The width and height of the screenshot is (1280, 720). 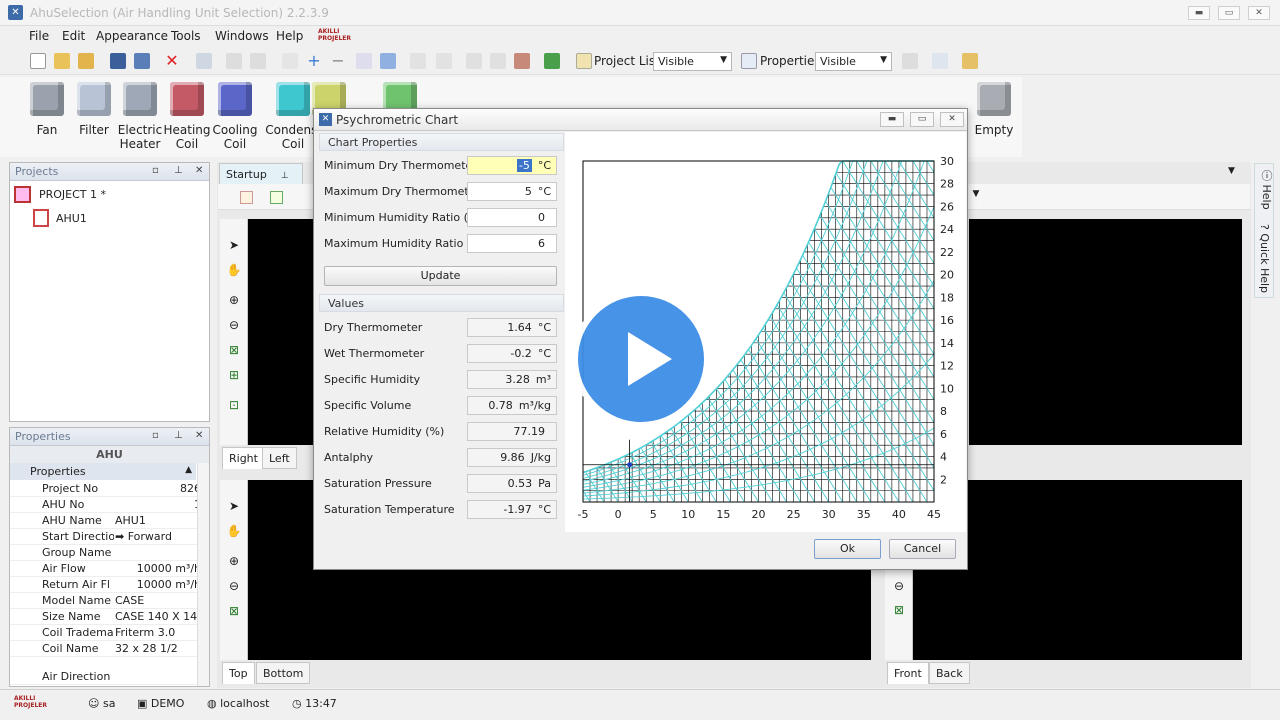 What do you see at coordinates (892, 119) in the screenshot?
I see `dialog-minimize-button: ▬` at bounding box center [892, 119].